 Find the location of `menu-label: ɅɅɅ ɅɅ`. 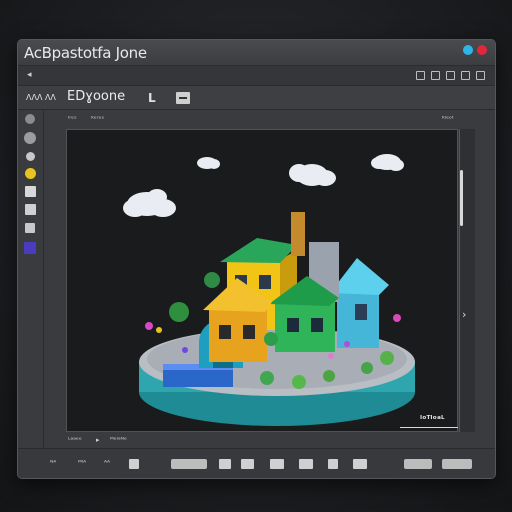

menu-label: ɅɅɅ ɅɅ is located at coordinates (41, 97).